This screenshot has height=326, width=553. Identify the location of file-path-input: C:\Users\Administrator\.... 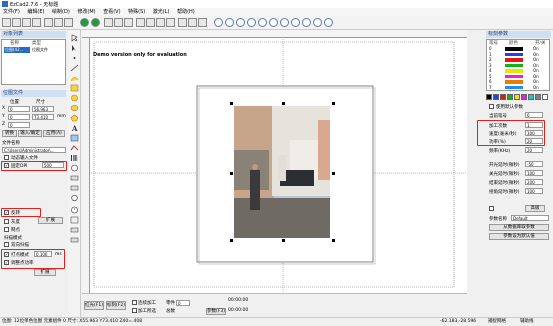
(34, 150).